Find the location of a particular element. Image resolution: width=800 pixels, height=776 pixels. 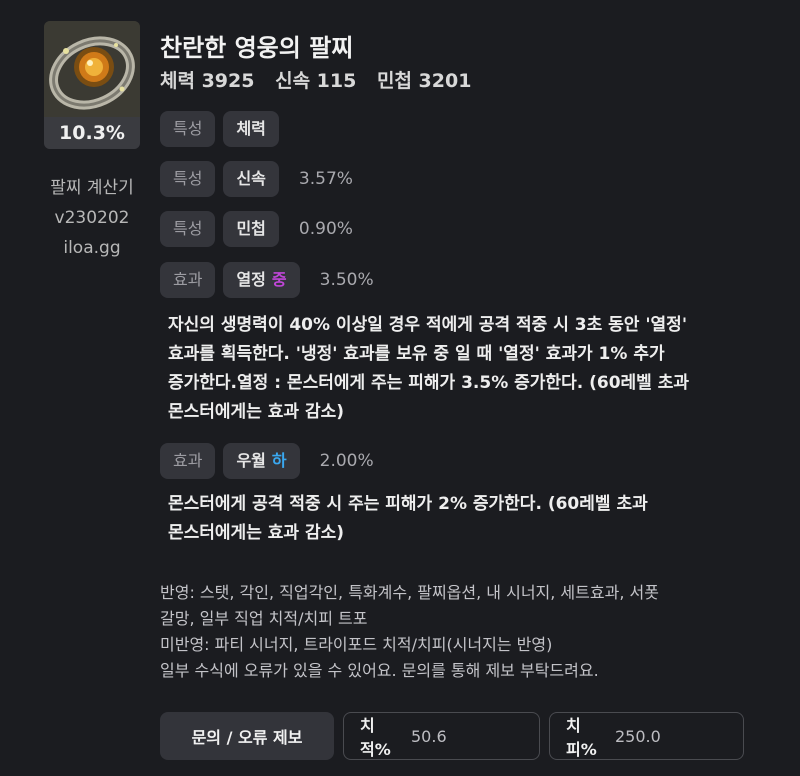

stat-agility: 민첩 3201 is located at coordinates (424, 81).